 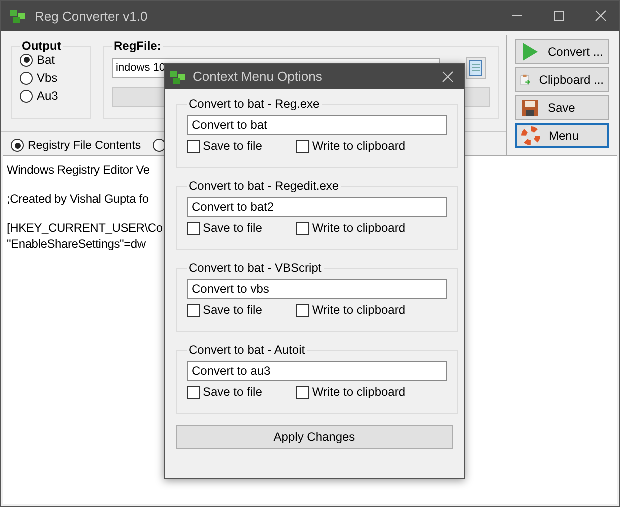 I want to click on dialog-title: Context Menu Options, so click(x=257, y=76).